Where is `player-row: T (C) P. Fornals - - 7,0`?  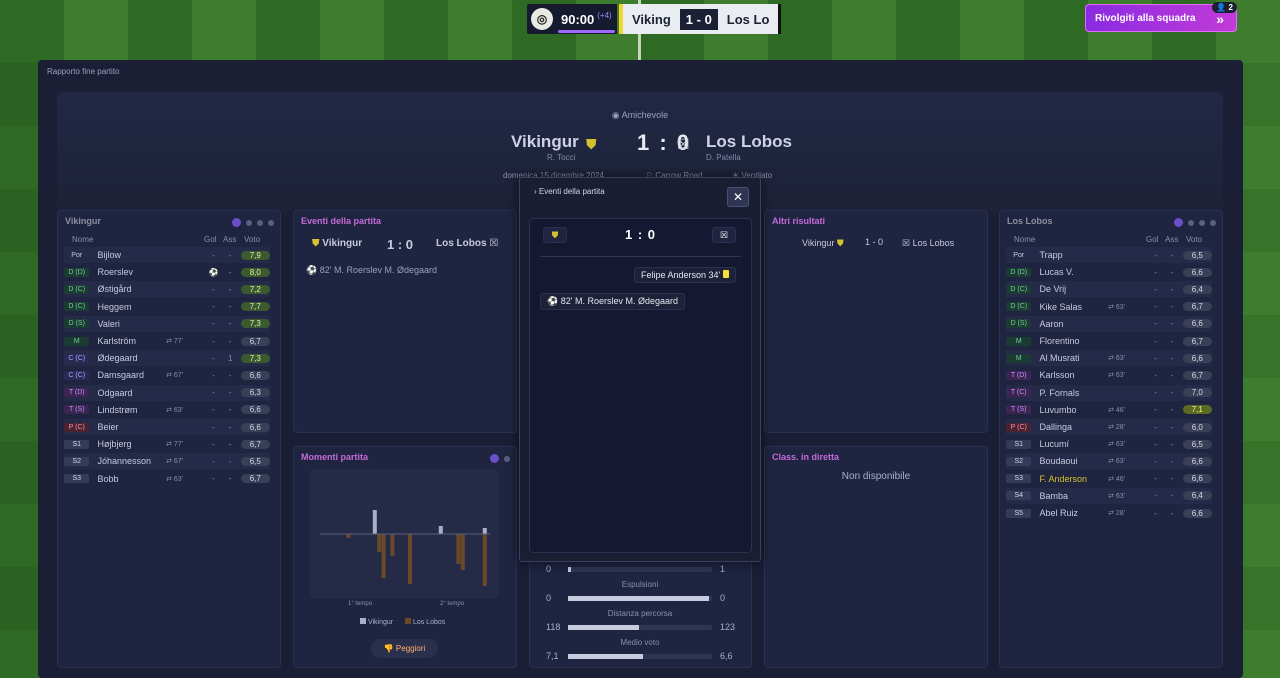 player-row: T (C) P. Fornals - - 7,0 is located at coordinates (1109, 392).